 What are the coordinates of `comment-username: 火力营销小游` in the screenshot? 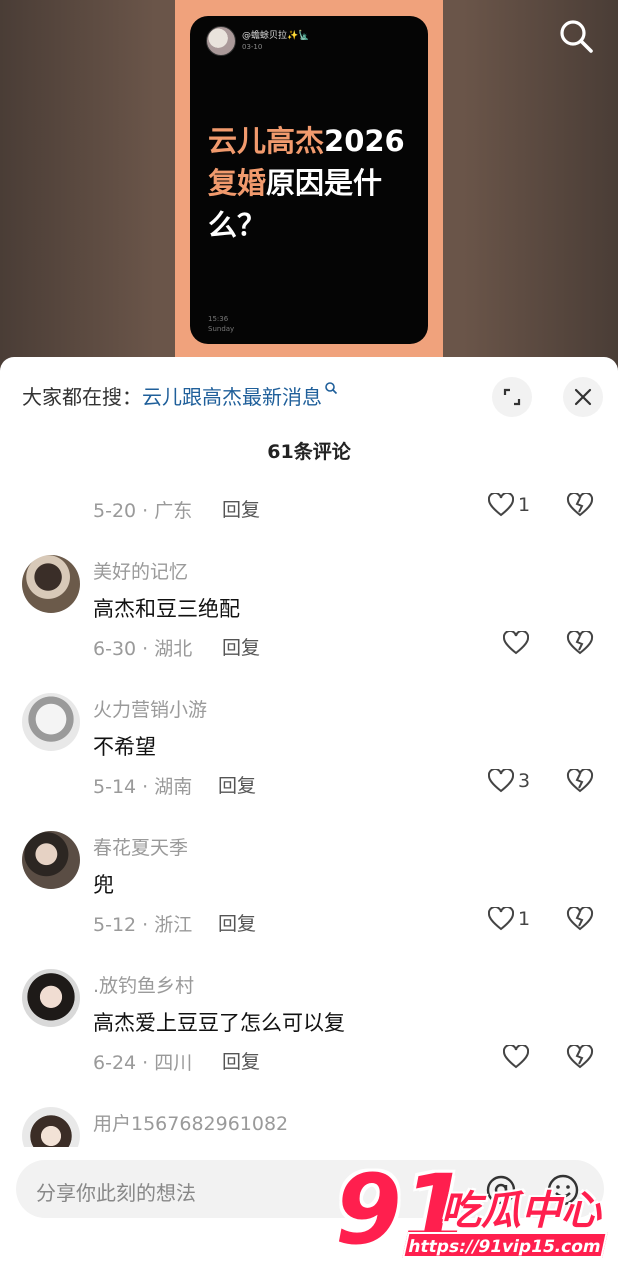 It's located at (150, 708).